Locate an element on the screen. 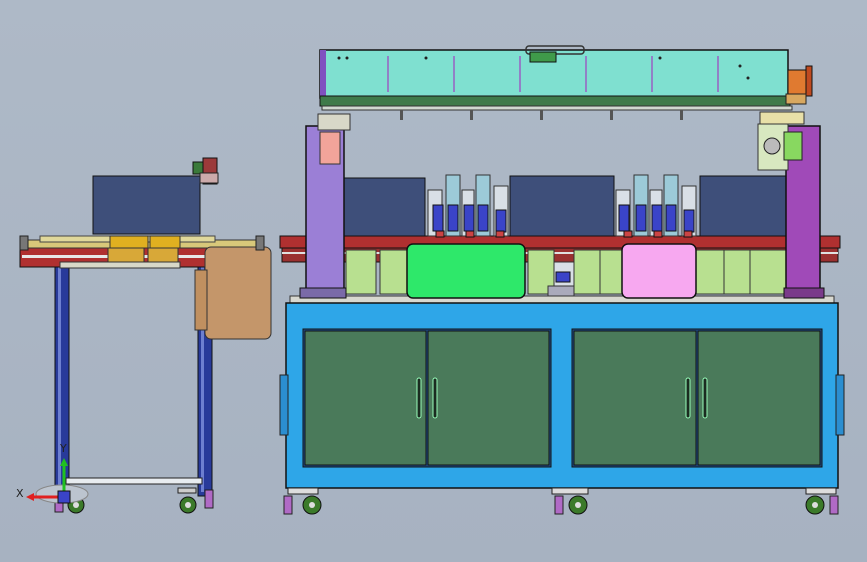 This screenshot has width=867, height=562. left-navy-enclosure is located at coordinates (146, 205).